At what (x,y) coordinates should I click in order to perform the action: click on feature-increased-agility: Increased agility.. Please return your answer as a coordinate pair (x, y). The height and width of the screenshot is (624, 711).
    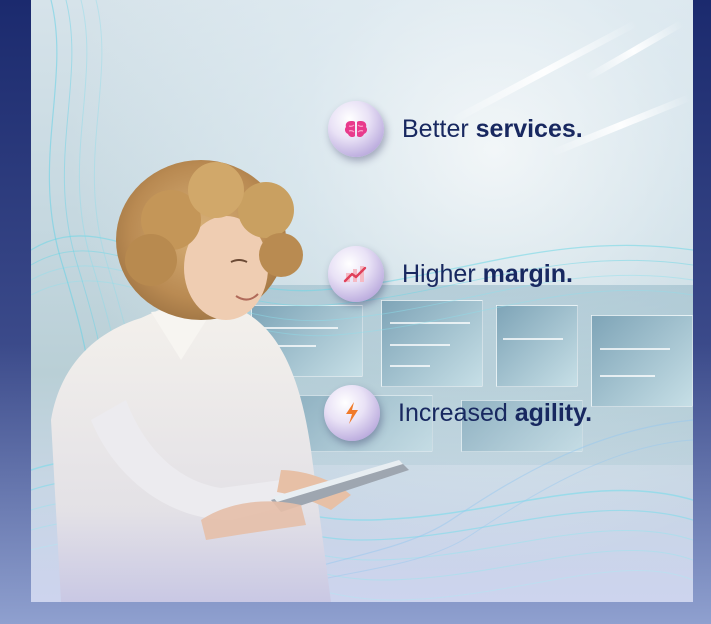
    Looking at the image, I should click on (458, 413).